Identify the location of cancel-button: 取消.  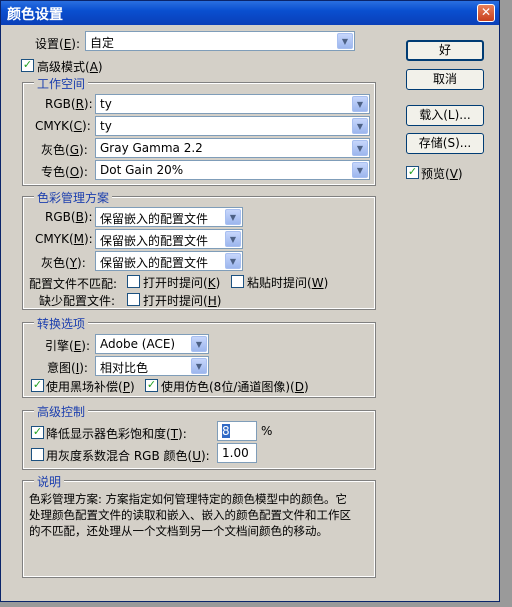
(445, 79).